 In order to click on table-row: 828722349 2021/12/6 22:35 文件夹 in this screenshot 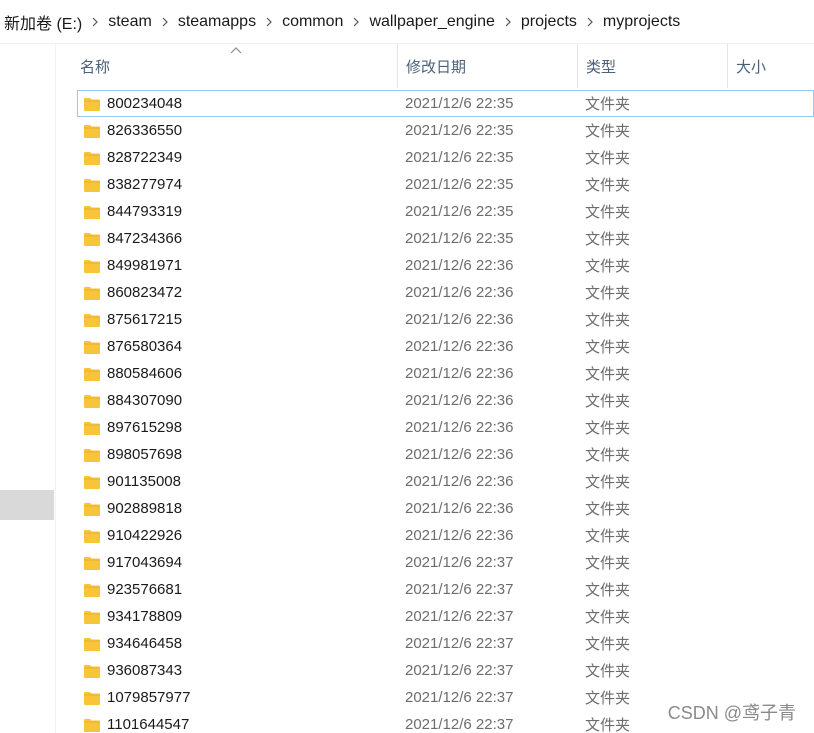, I will do `click(435, 157)`.